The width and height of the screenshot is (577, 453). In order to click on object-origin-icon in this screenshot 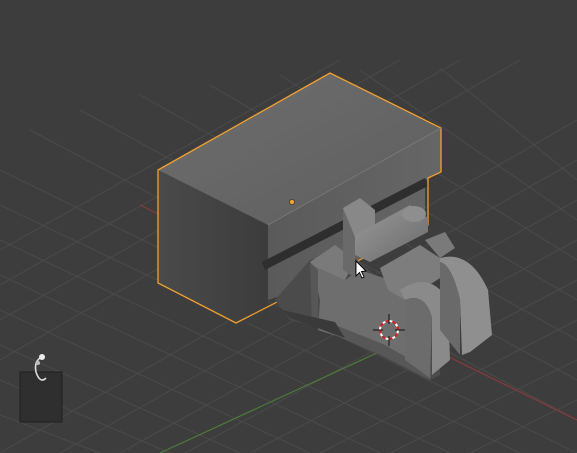, I will do `click(292, 202)`.